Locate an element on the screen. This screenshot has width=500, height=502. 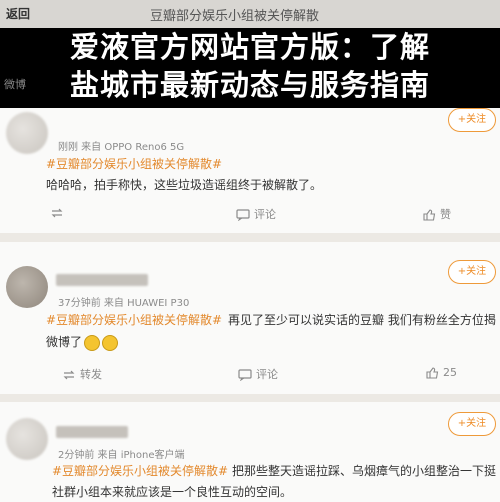
comment-meta: 刚刚 来自 OPPO Reno6 5G is located at coordinates (121, 147).